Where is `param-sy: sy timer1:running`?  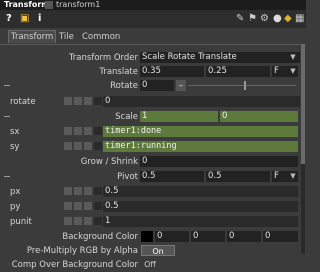
param-sy: sy timer1:running is located at coordinates (153, 147).